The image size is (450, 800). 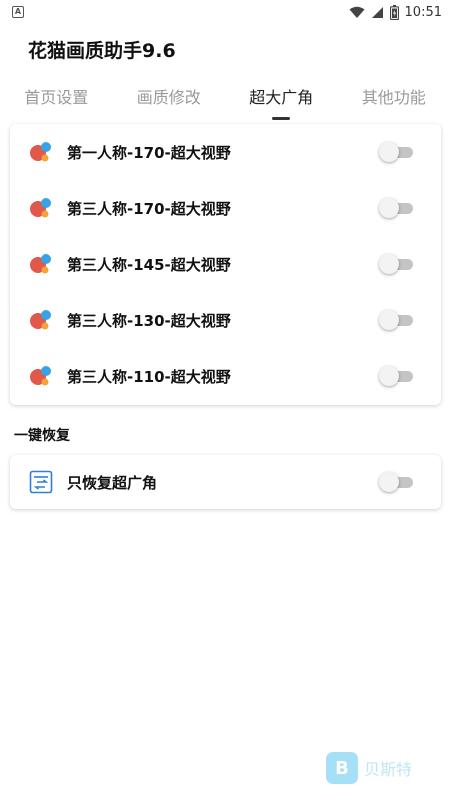 I want to click on notification-icon: A, so click(x=18, y=12).